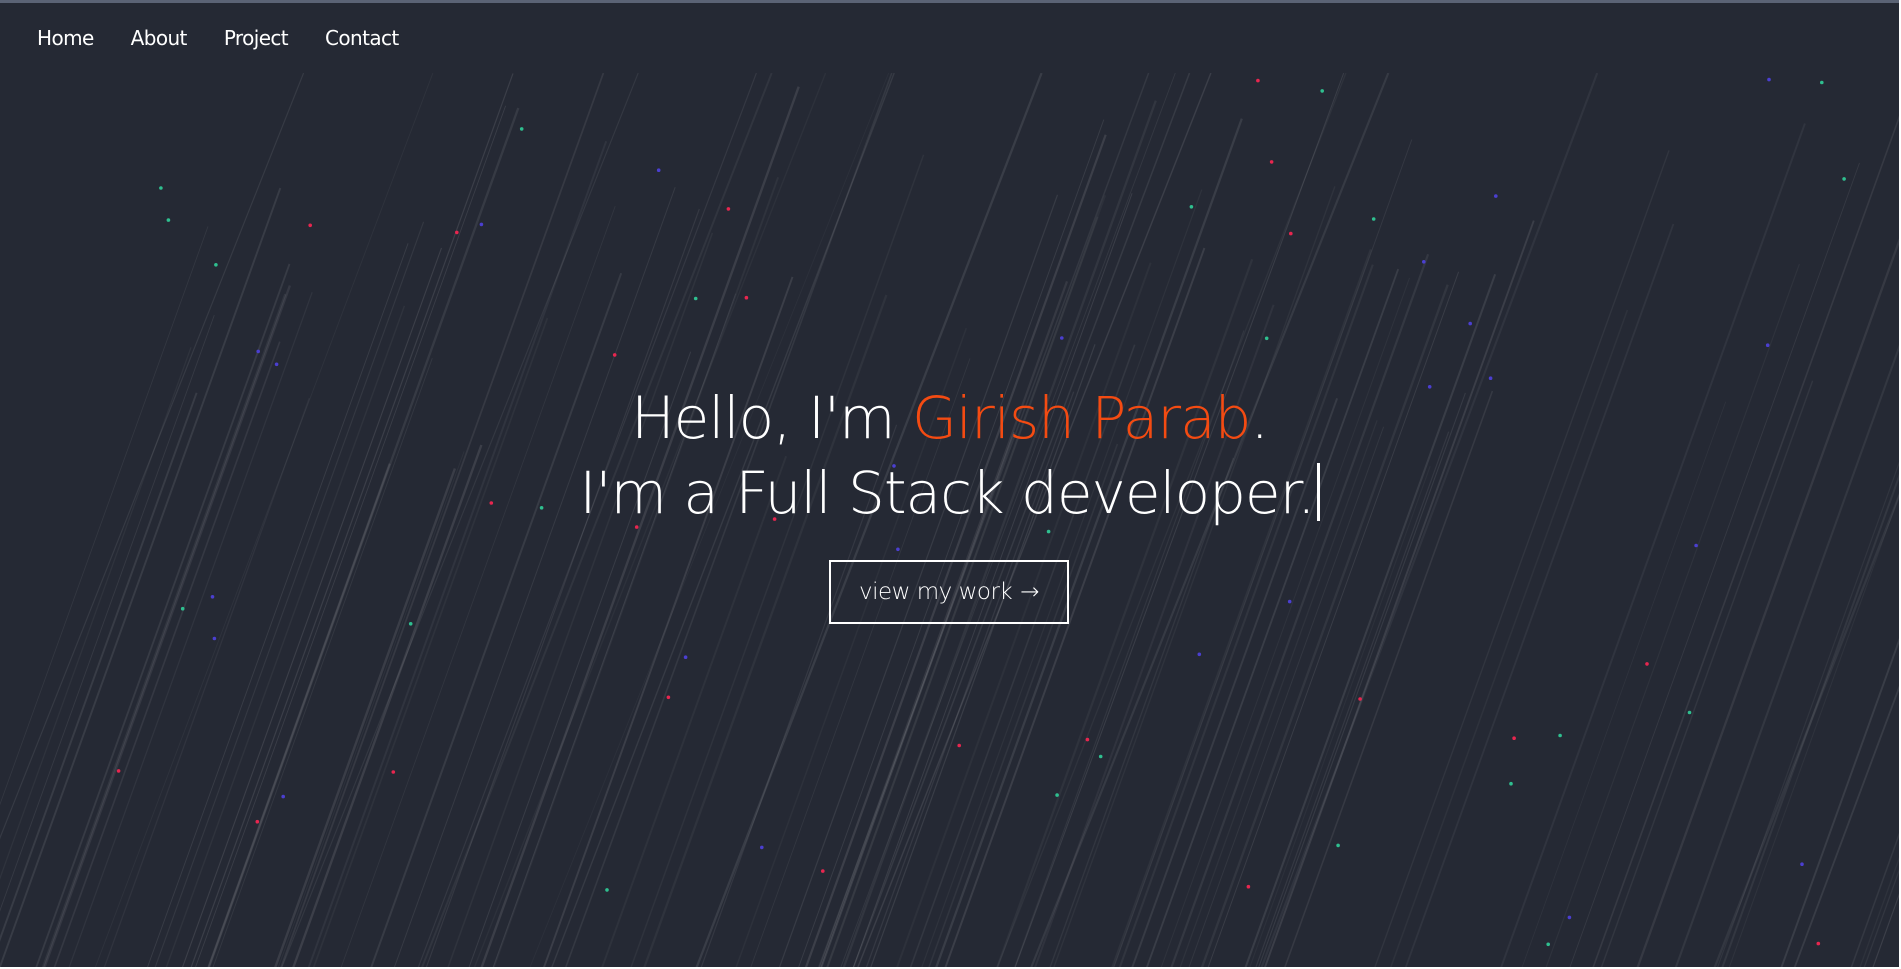  I want to click on hero-tagline-line: I'm a Full Stack developer., so click(949, 493).